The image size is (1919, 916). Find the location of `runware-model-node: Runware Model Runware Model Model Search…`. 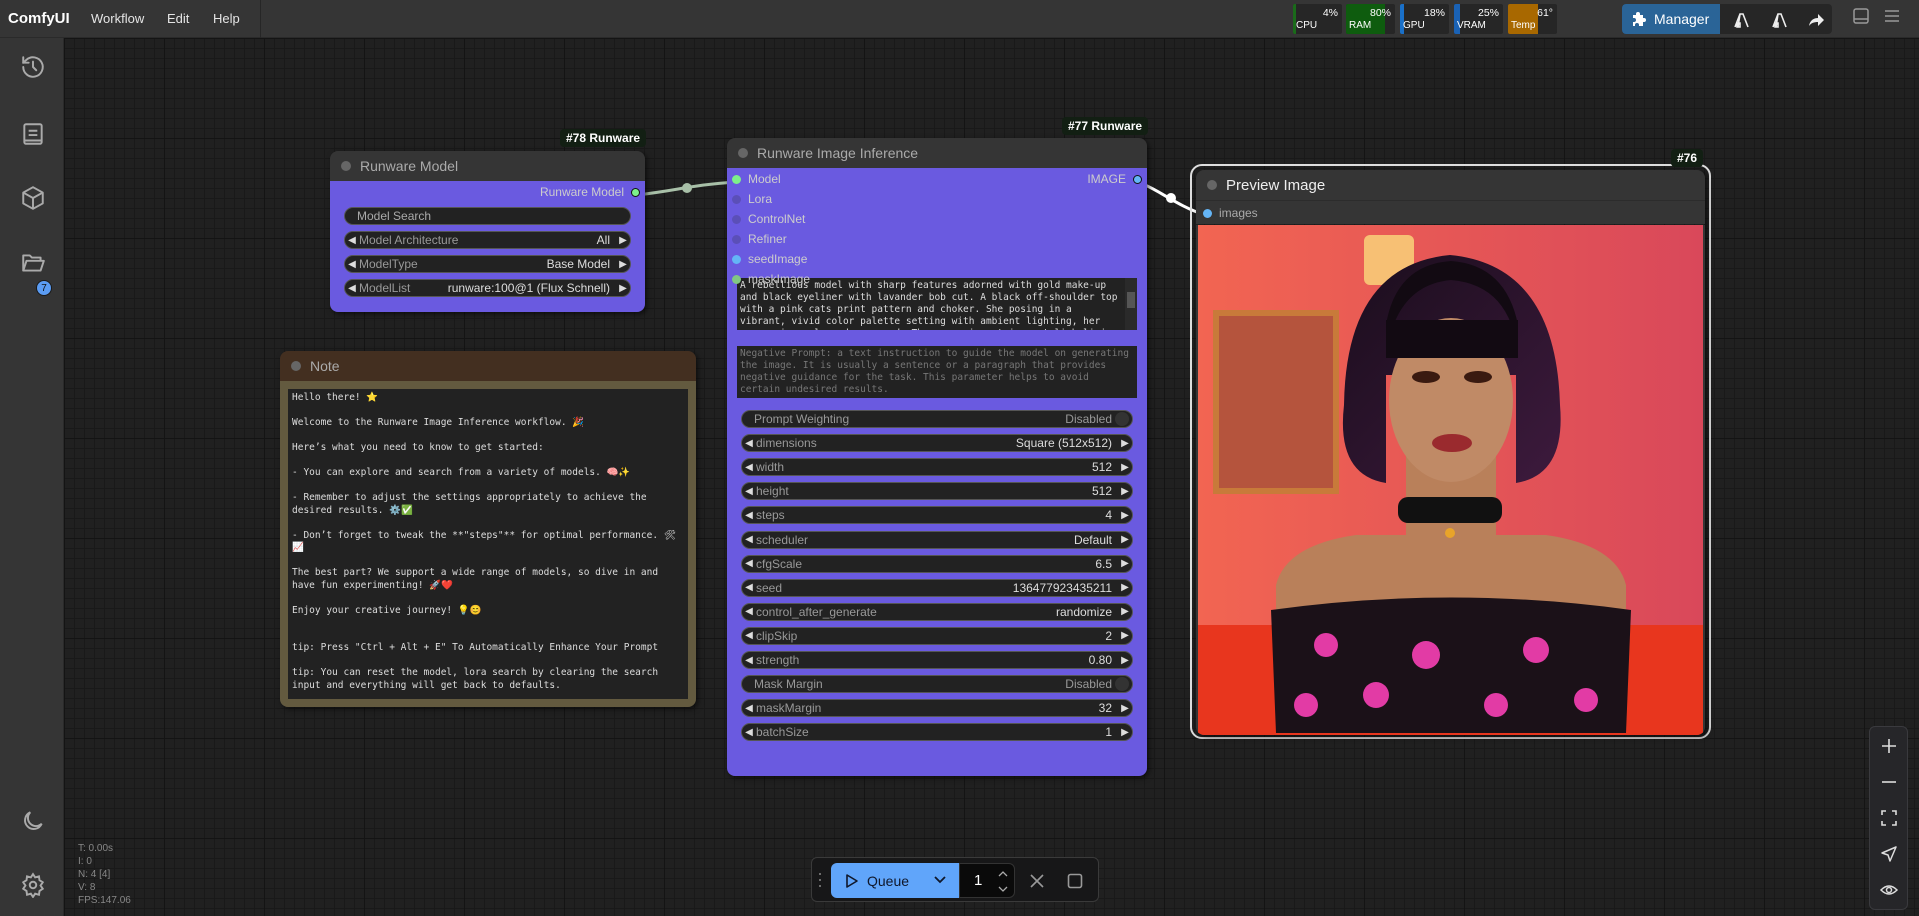

runware-model-node: Runware Model Runware Model Model Search… is located at coordinates (487, 231).